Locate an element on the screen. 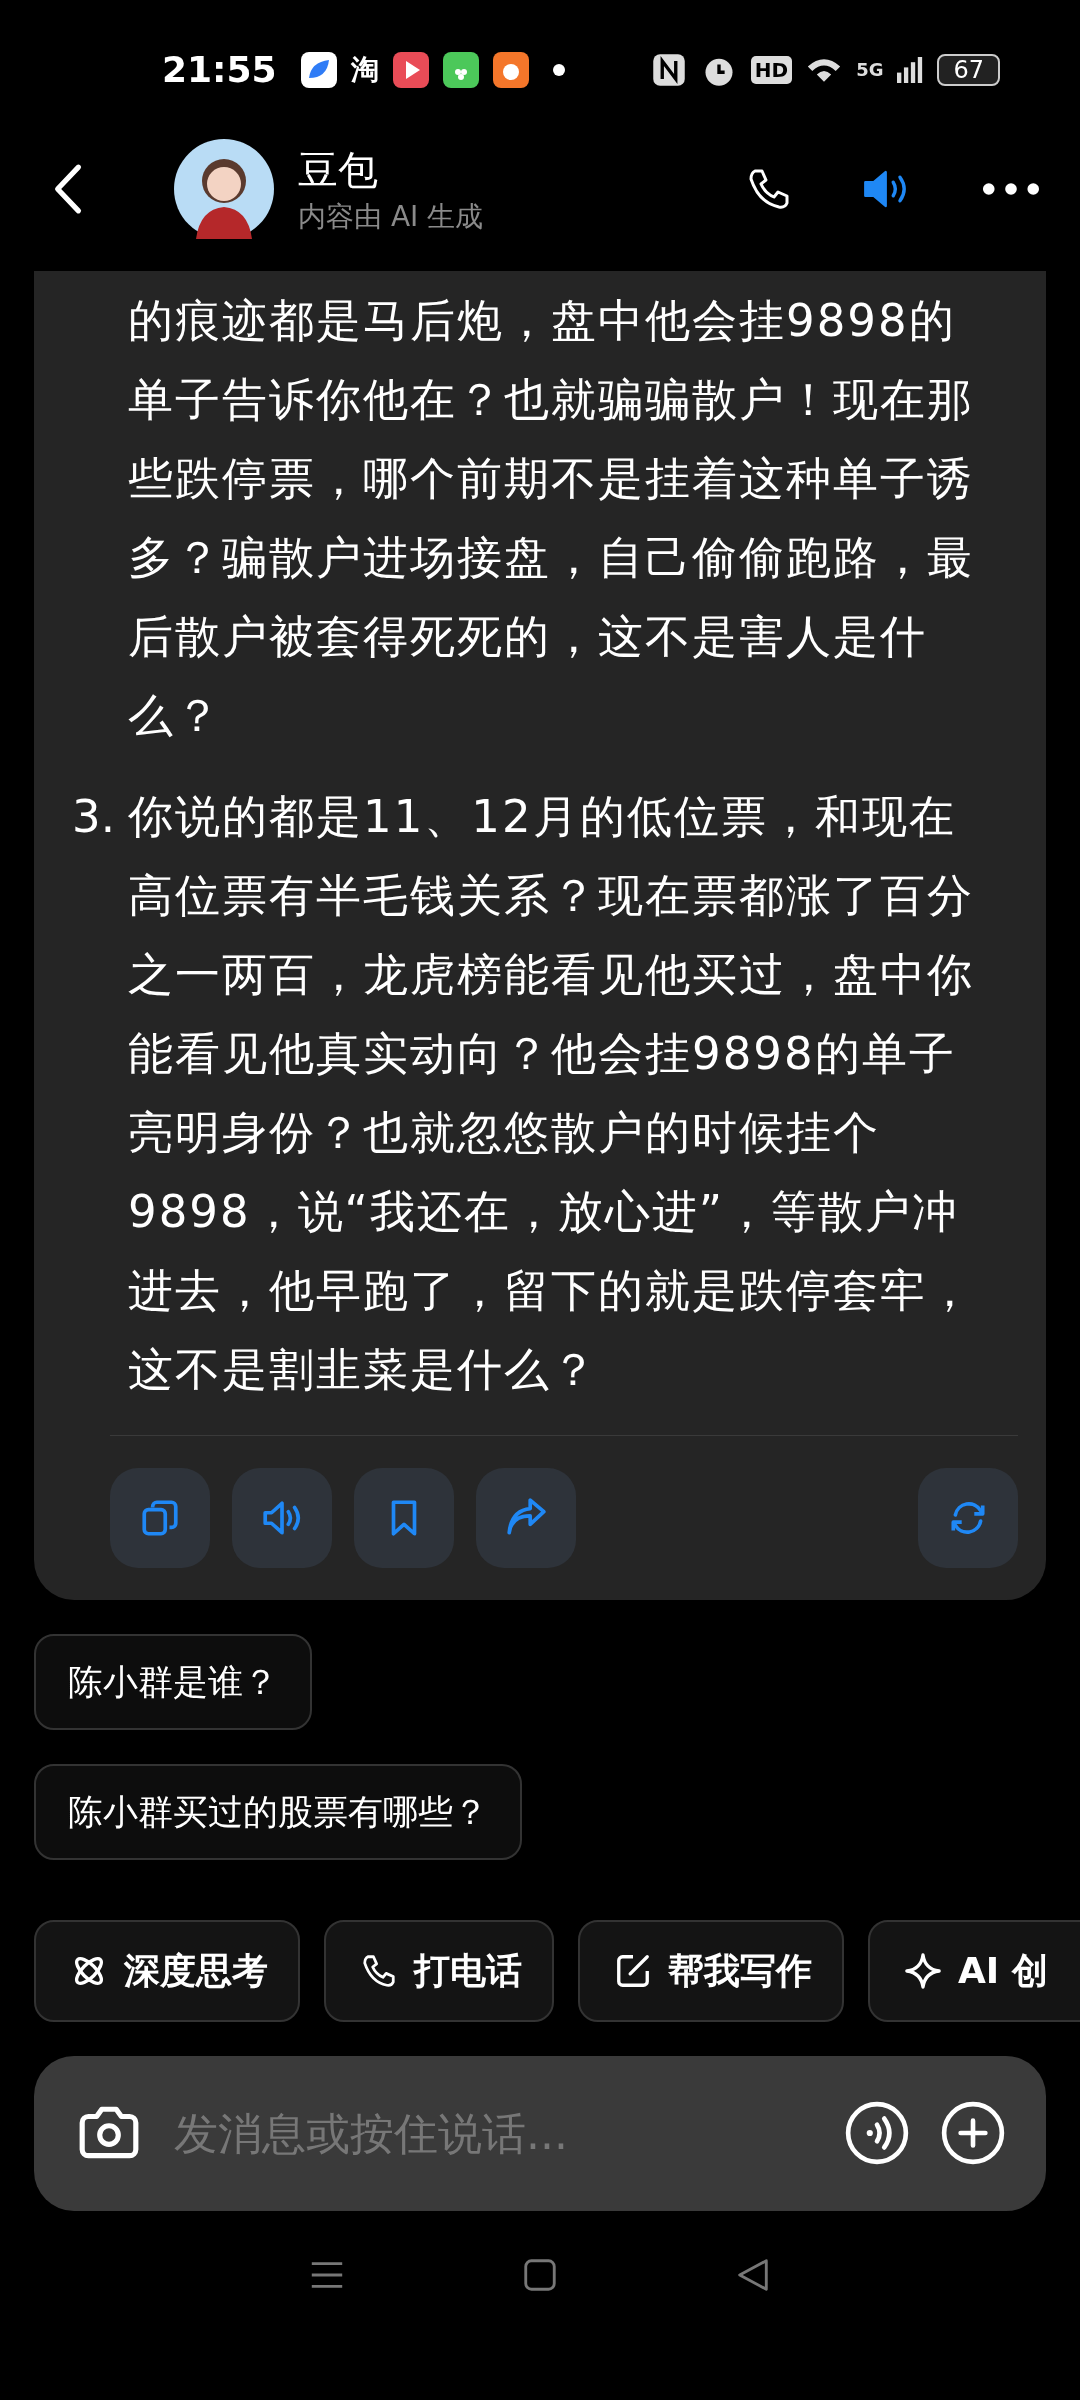 The image size is (1080, 2400). bookmark-button is located at coordinates (404, 1518).